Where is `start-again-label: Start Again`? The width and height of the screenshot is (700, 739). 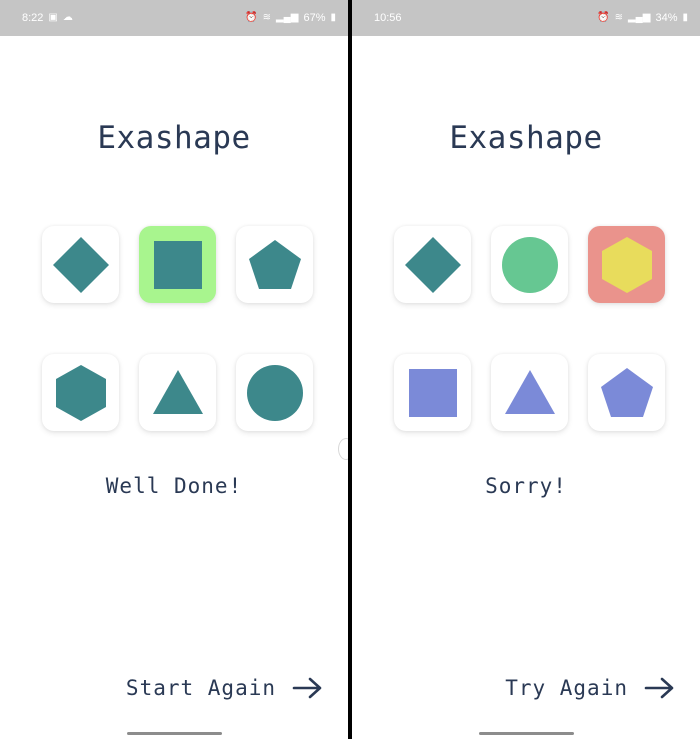 start-again-label: Start Again is located at coordinates (200, 688).